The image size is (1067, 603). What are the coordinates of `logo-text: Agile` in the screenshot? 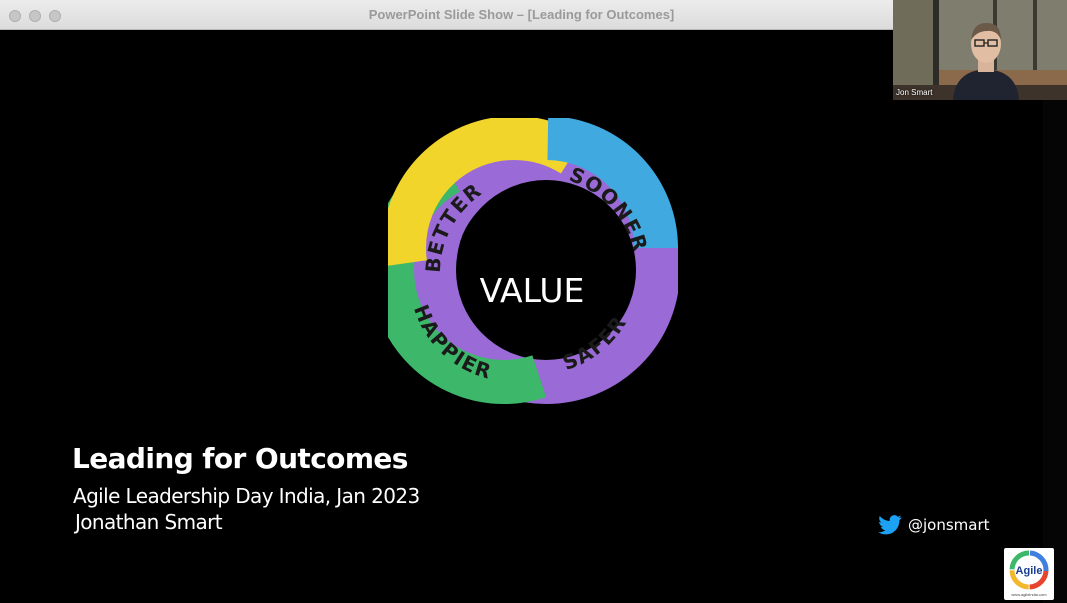 It's located at (1029, 571).